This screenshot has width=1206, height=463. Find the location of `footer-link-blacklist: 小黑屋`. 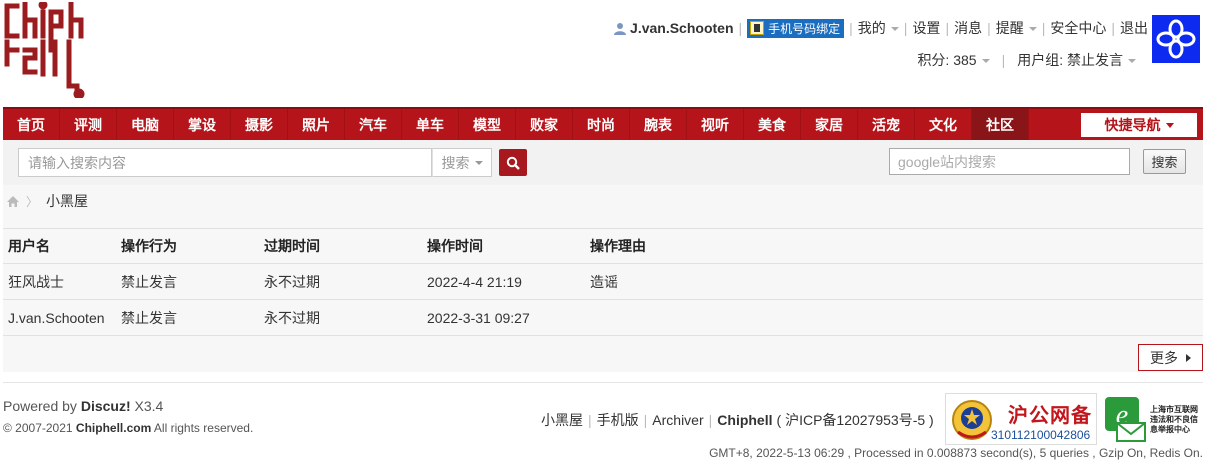

footer-link-blacklist: 小黑屋 is located at coordinates (562, 420).